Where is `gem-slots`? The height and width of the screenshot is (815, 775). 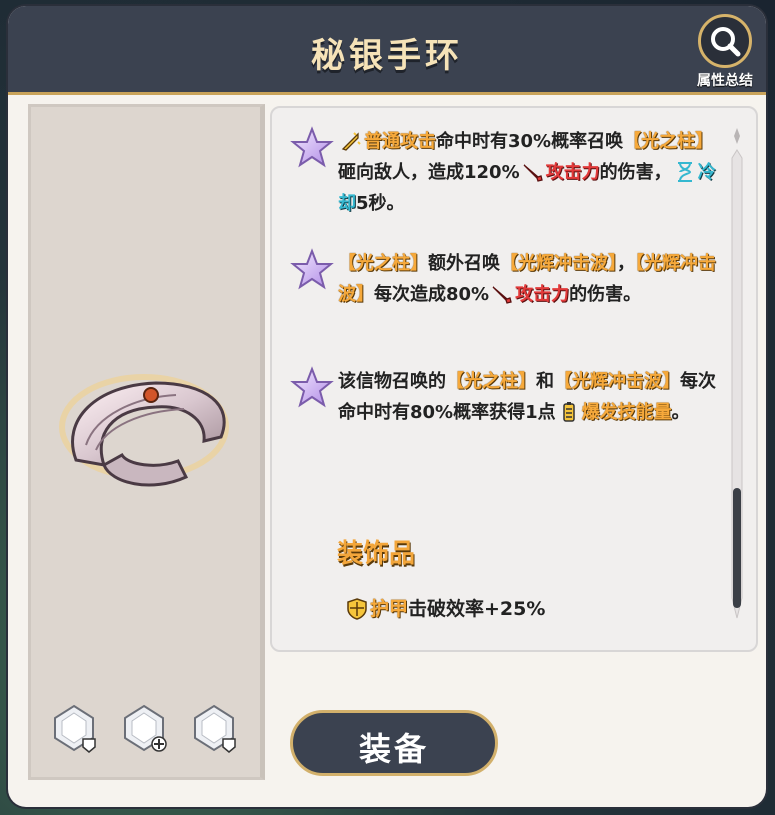 gem-slots is located at coordinates (149, 733).